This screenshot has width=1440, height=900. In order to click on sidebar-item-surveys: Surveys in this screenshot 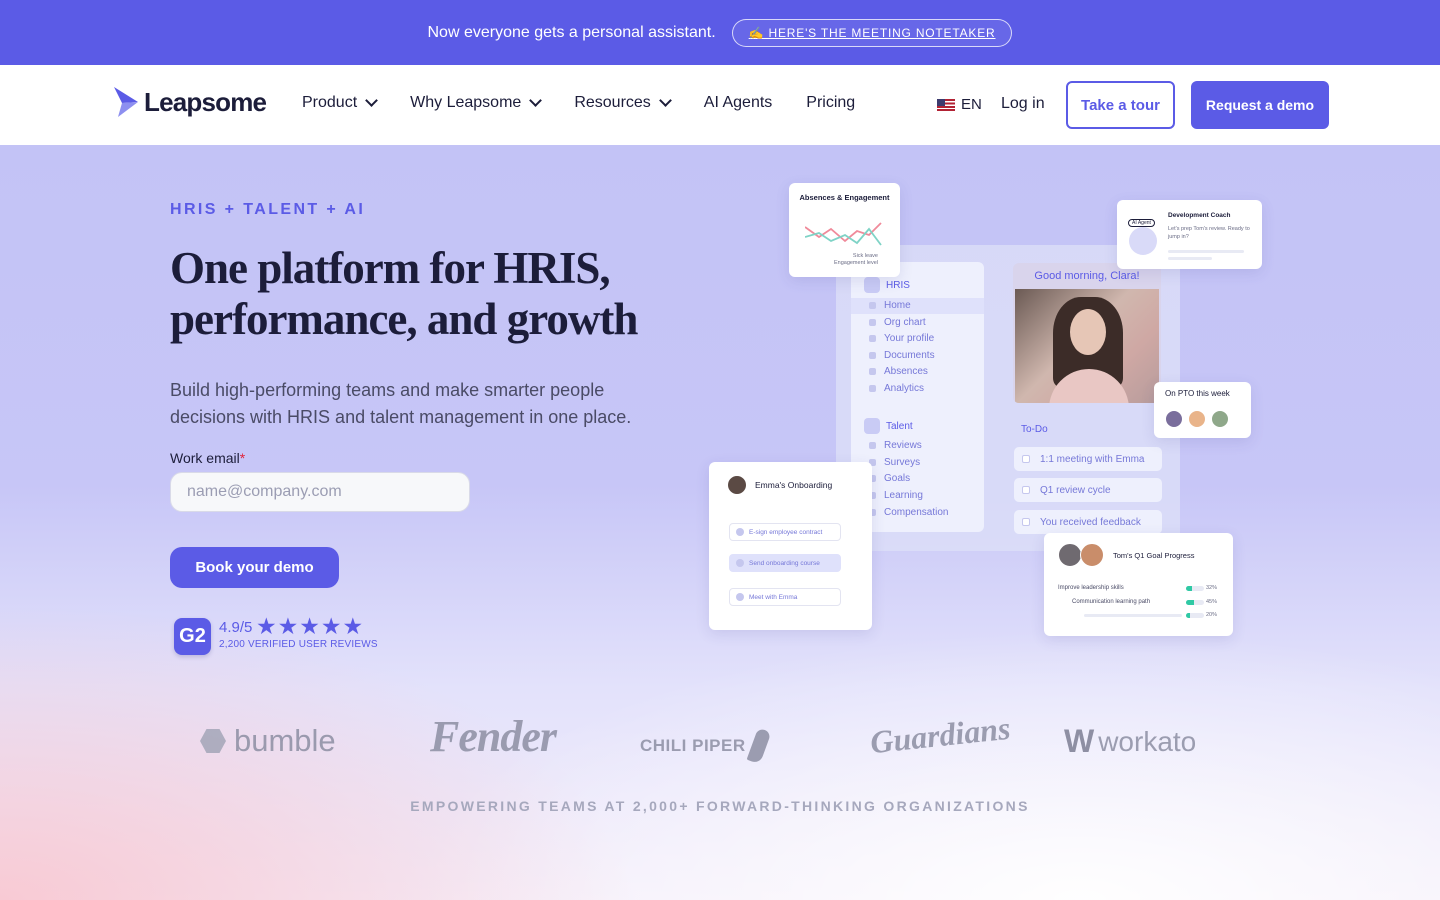, I will do `click(894, 462)`.